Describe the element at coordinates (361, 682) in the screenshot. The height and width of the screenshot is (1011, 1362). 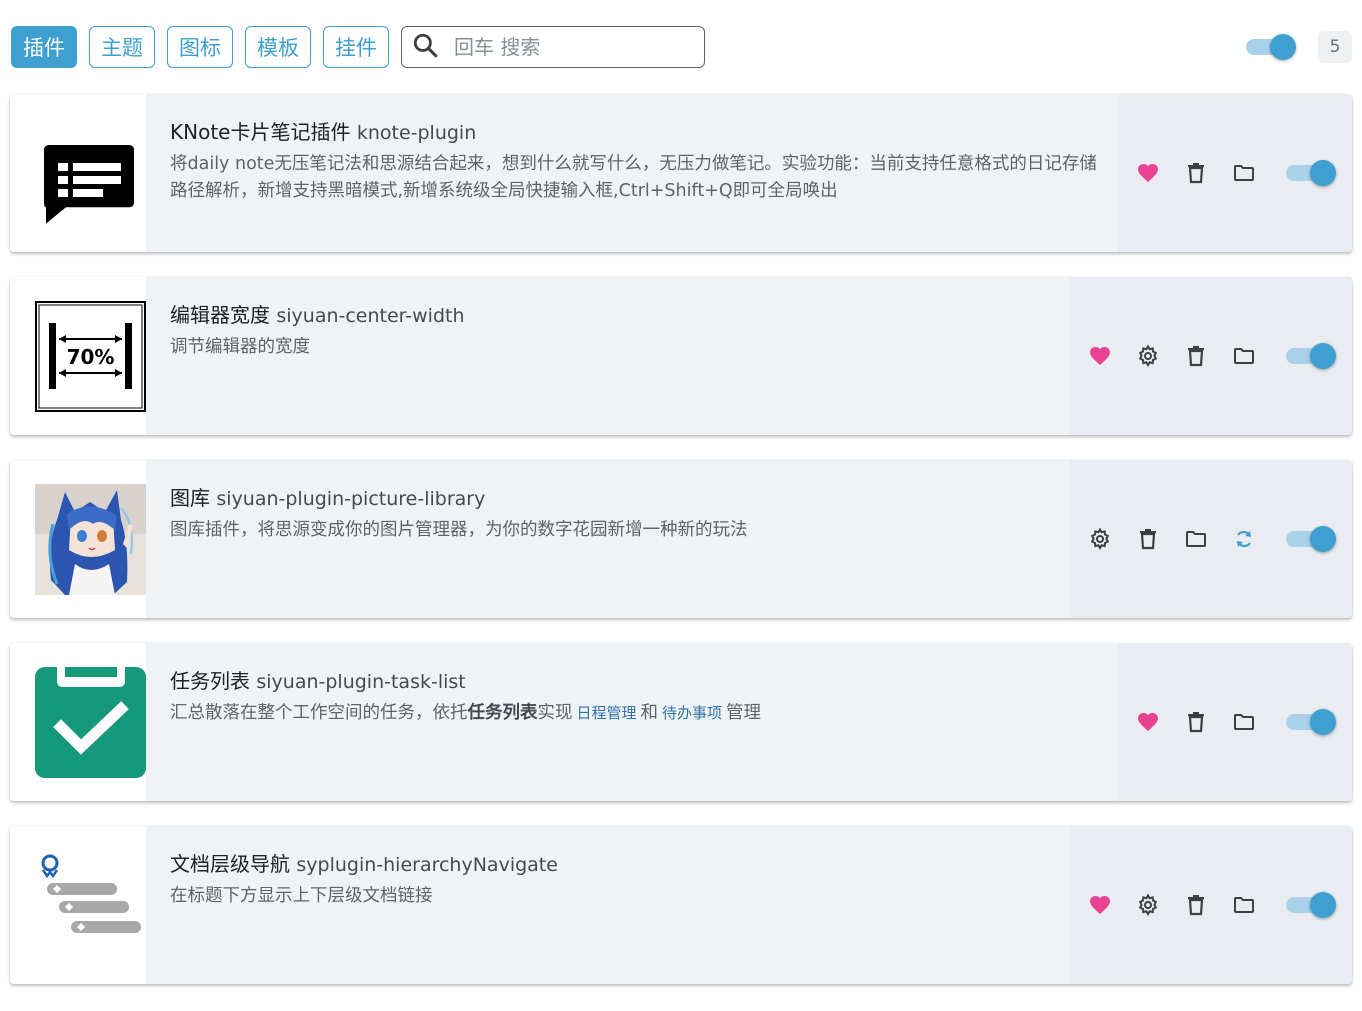
I see `plugin-package: siyuan-plugin-task-list` at that location.